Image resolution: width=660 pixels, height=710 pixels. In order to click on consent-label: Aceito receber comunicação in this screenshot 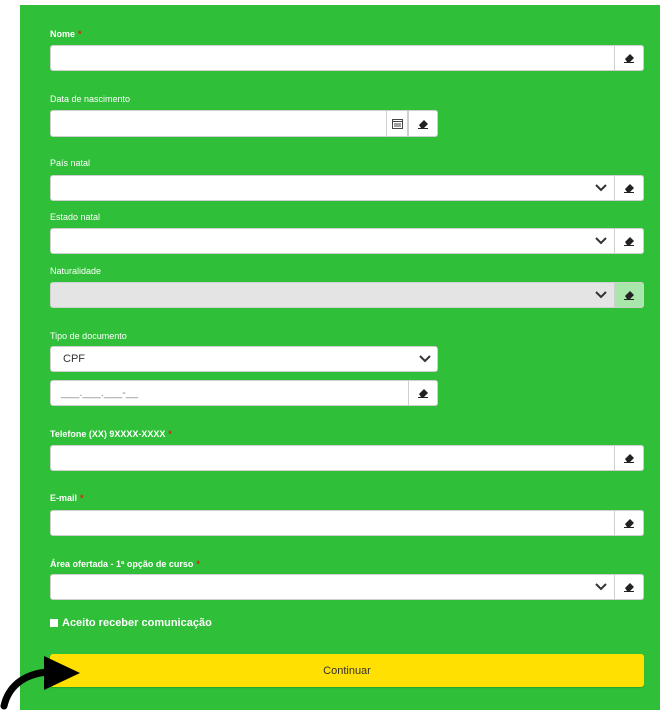, I will do `click(137, 623)`.